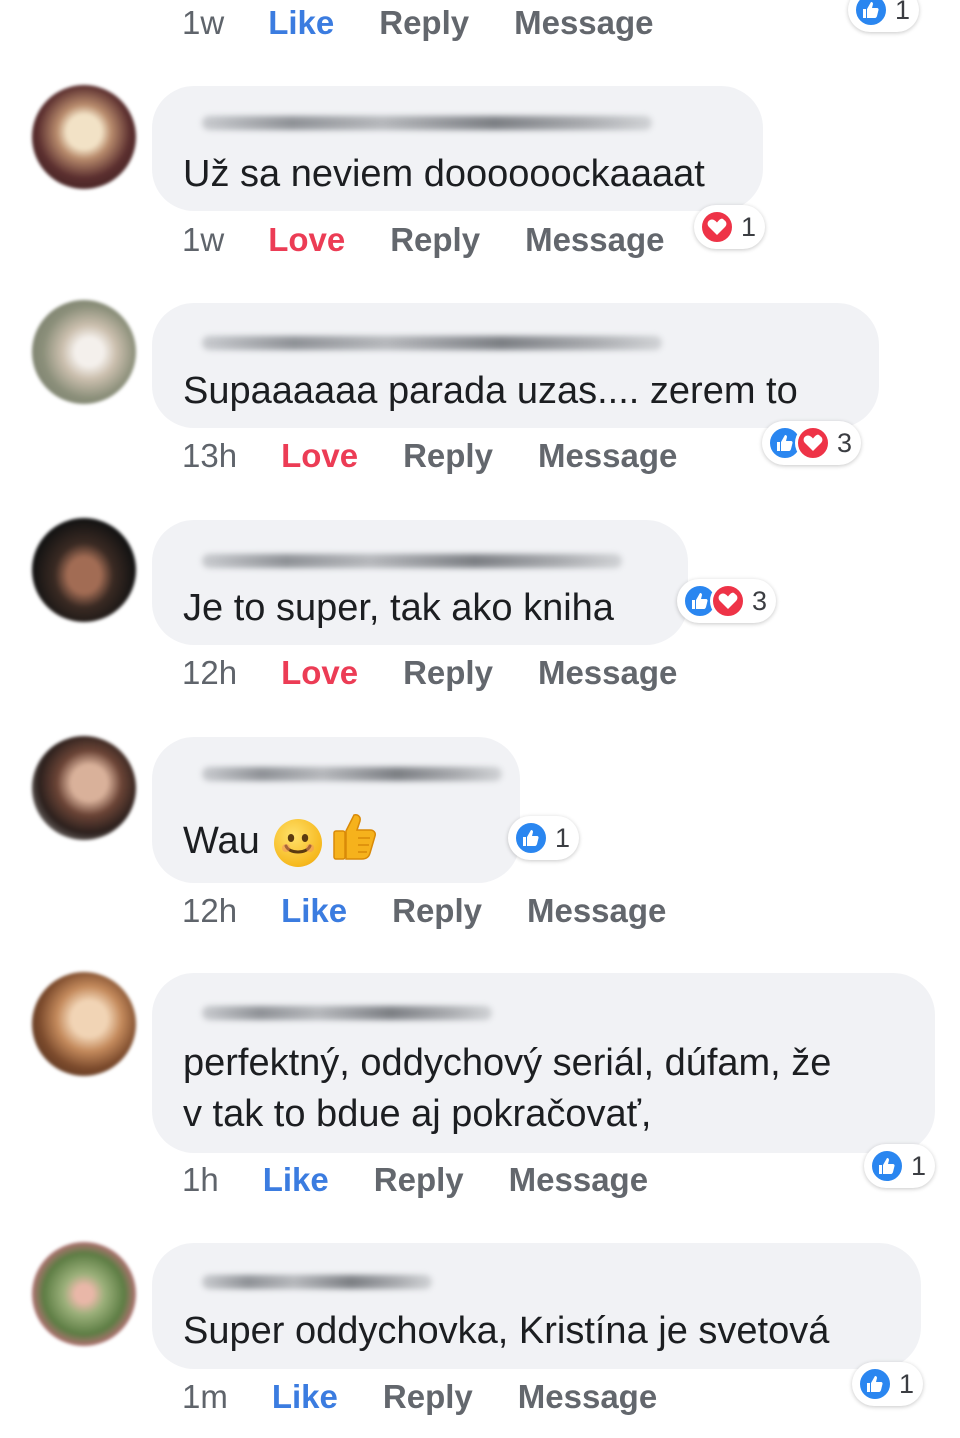 The height and width of the screenshot is (1438, 960). I want to click on comment-text: Wau, so click(280, 843).